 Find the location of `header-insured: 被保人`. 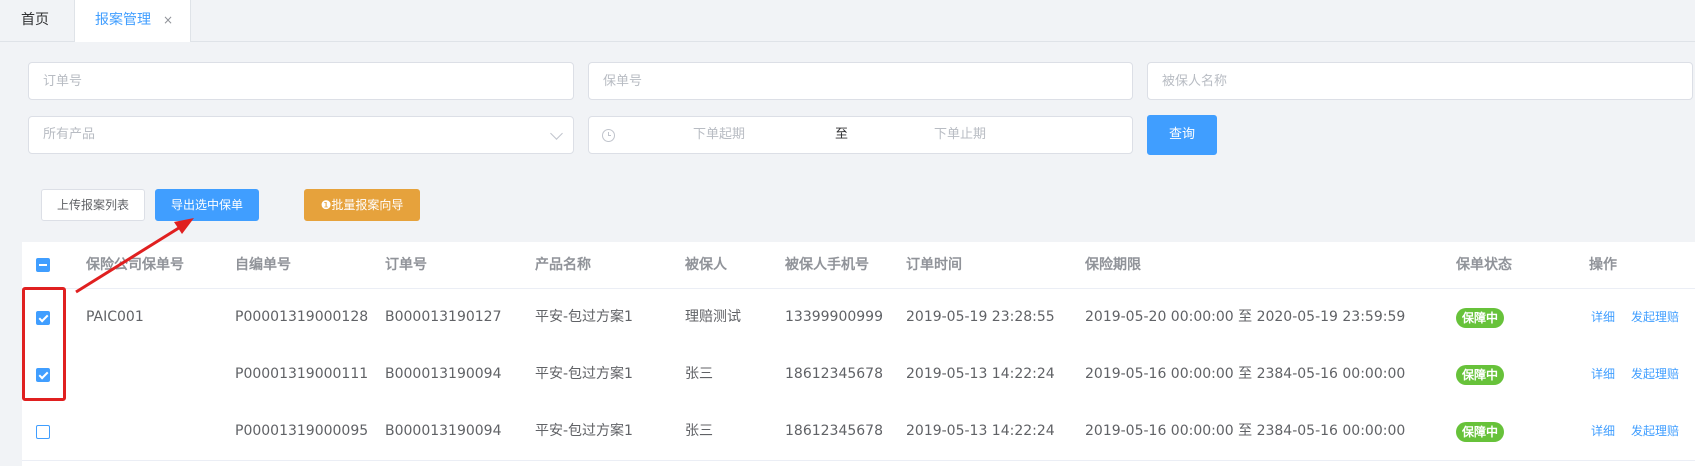

header-insured: 被保人 is located at coordinates (706, 265).